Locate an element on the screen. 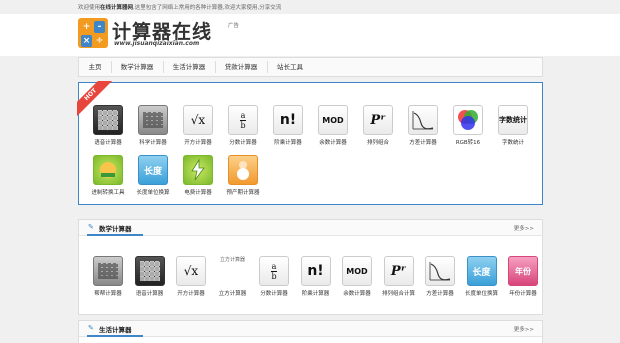 This screenshot has height=343, width=620. tool-item: 科学计算器 is located at coordinates (153, 125).